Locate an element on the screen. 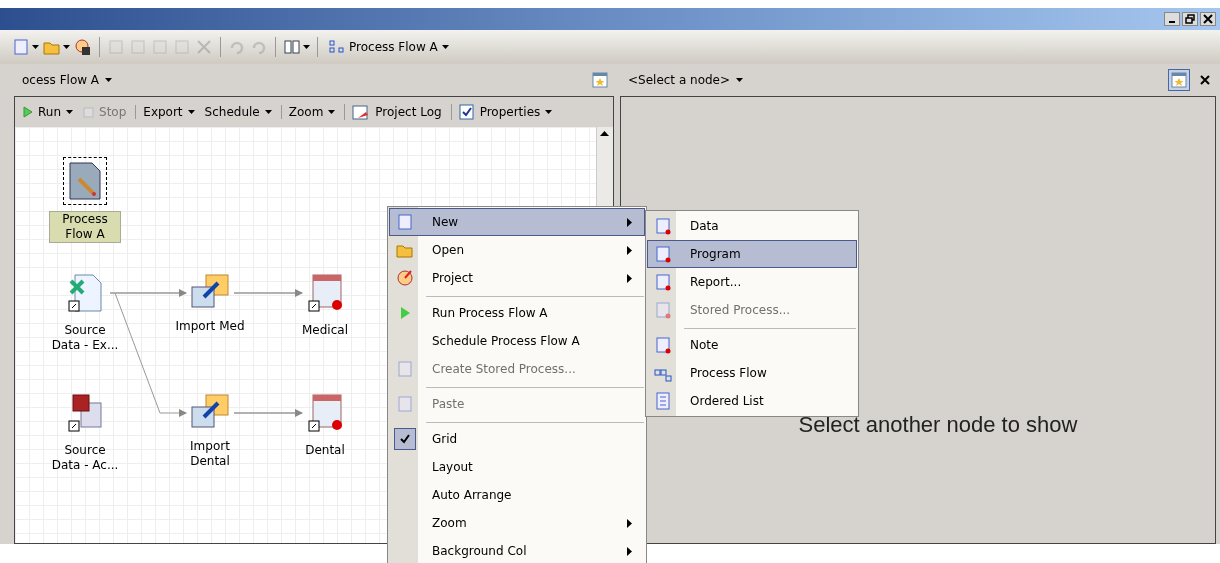  spreadsheet-file-icon is located at coordinates (85, 293).